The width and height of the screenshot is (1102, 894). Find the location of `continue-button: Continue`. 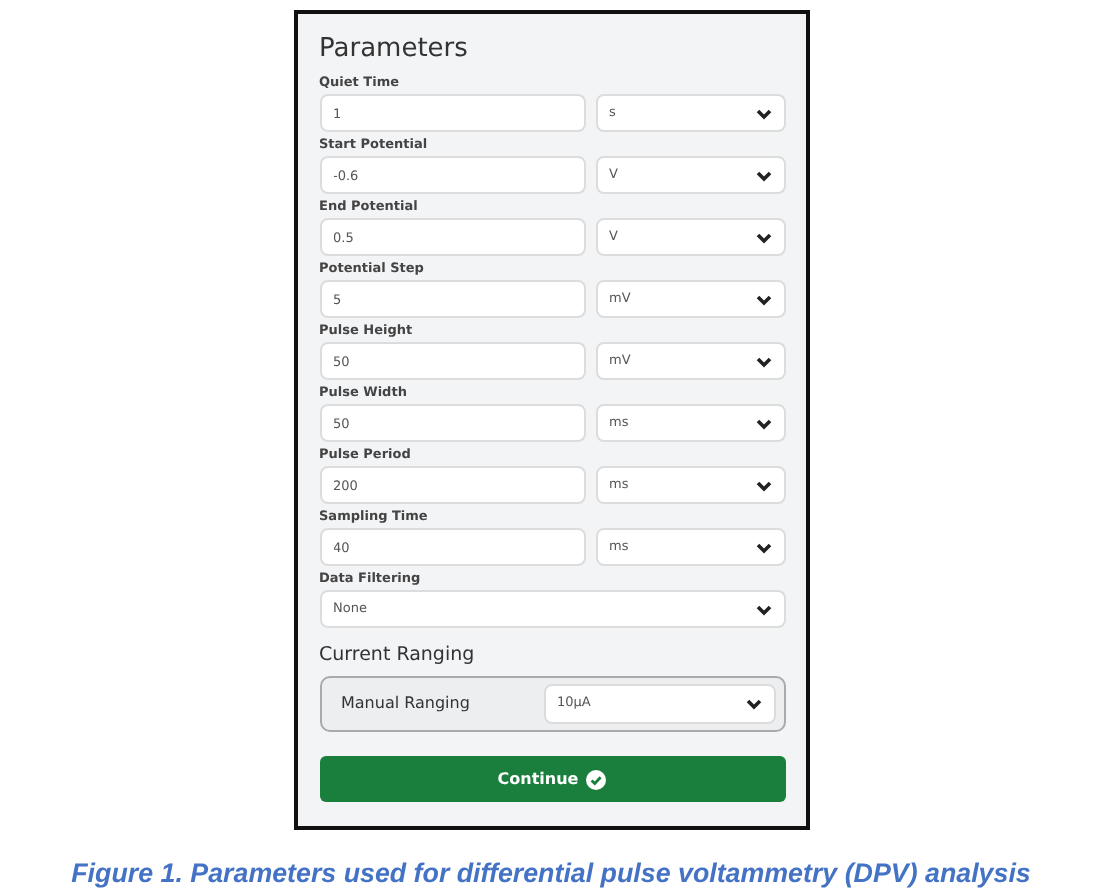

continue-button: Continue is located at coordinates (552, 779).